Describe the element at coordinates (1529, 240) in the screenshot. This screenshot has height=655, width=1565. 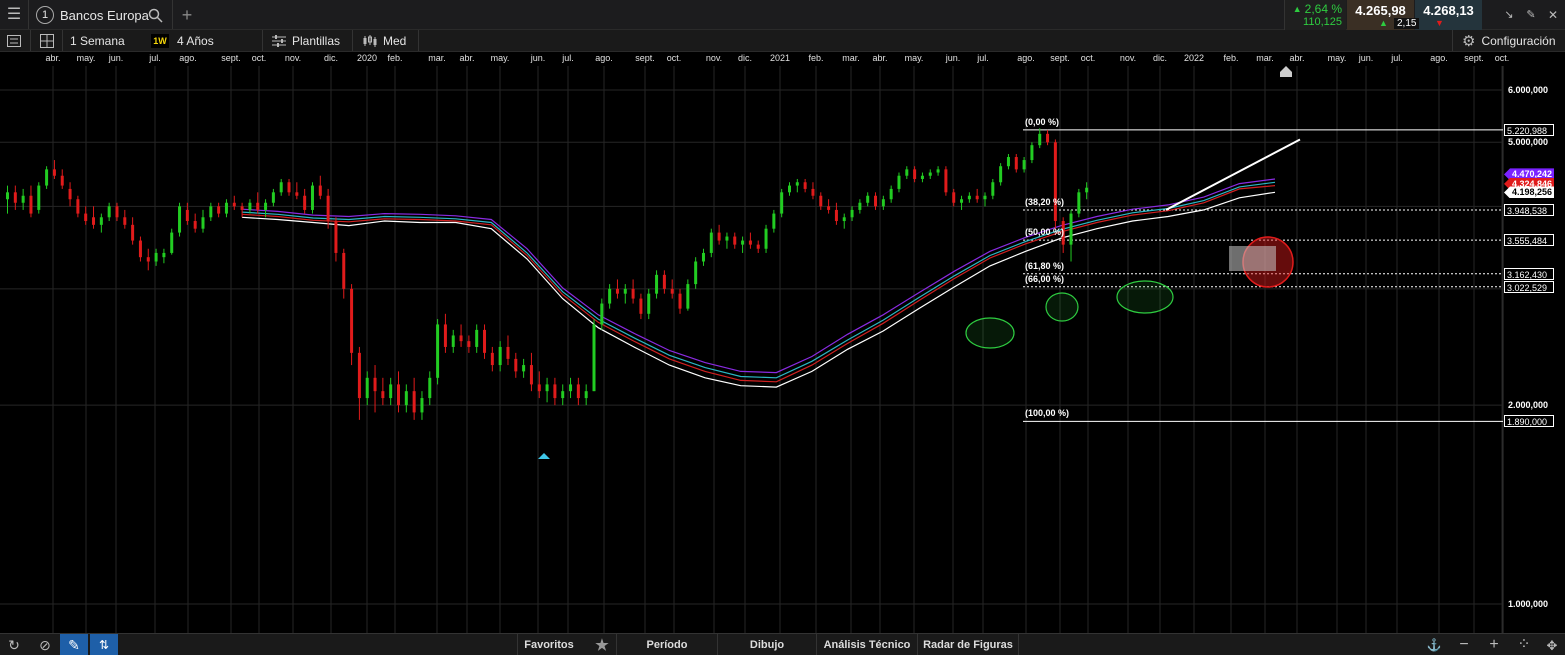
I see `fib-price-tag: 3.555,484` at that location.